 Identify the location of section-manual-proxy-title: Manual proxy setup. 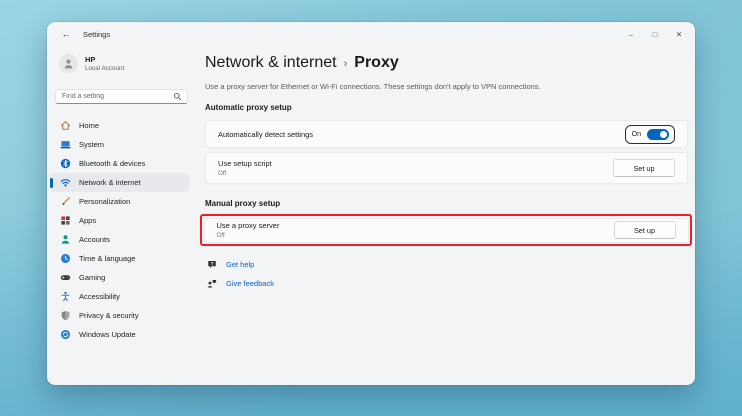
(243, 203).